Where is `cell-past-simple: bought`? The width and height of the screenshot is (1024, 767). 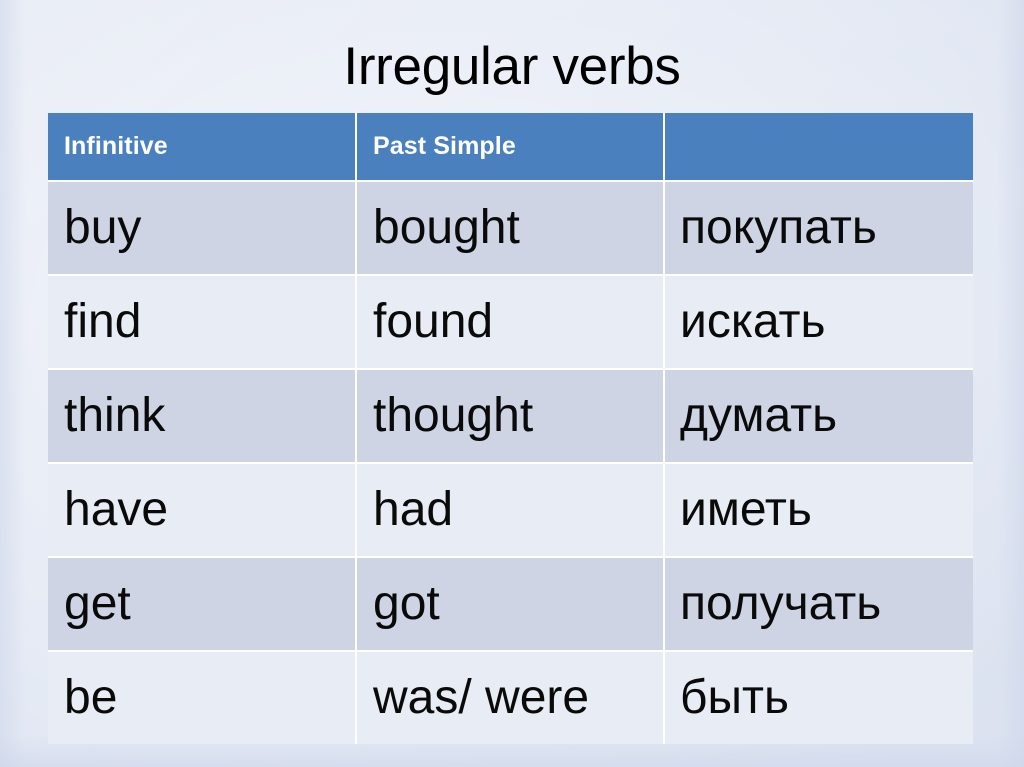
cell-past-simple: bought is located at coordinates (511, 229).